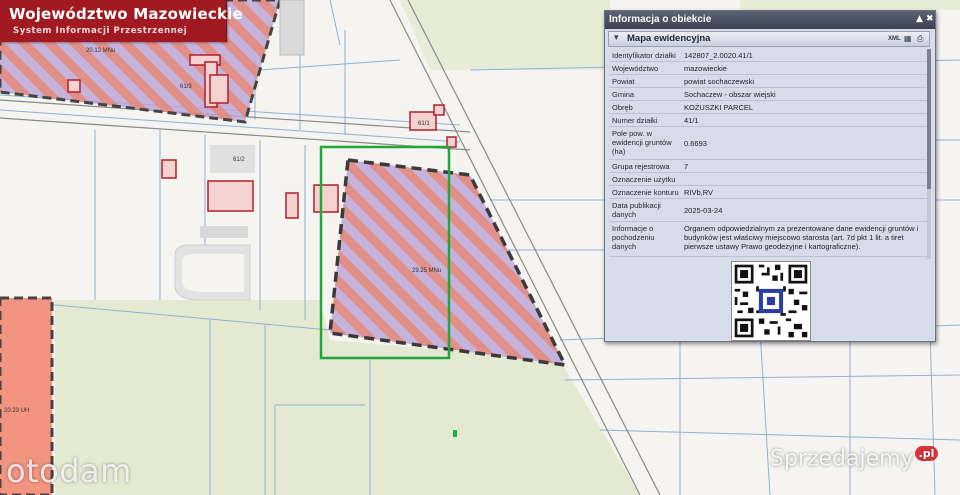 This screenshot has width=960, height=495. What do you see at coordinates (622, 107) in the screenshot?
I see `row-label: Obręb` at bounding box center [622, 107].